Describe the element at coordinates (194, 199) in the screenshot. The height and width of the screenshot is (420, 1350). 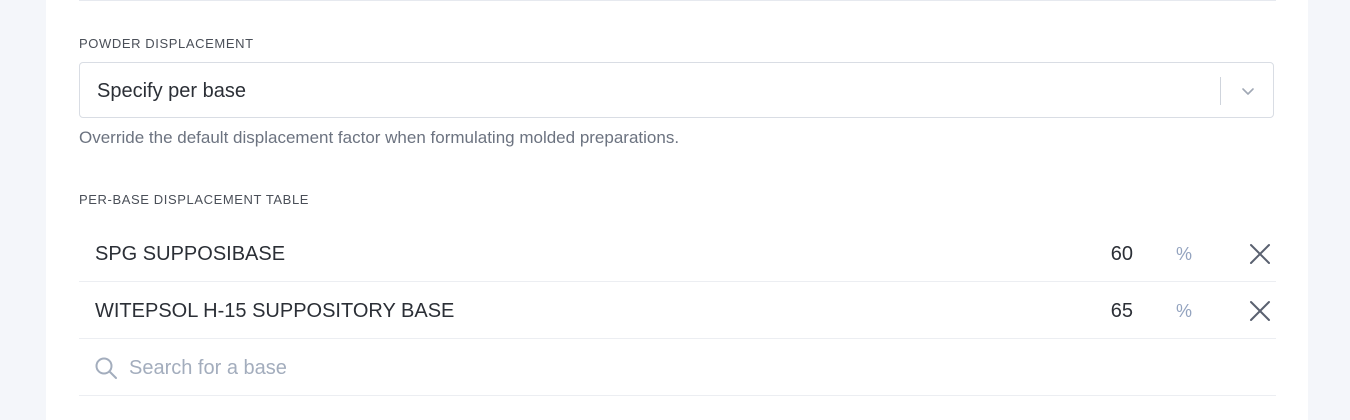
I see `per-base-table-label: PER-BASE DISPLACEMENT TABLE` at that location.